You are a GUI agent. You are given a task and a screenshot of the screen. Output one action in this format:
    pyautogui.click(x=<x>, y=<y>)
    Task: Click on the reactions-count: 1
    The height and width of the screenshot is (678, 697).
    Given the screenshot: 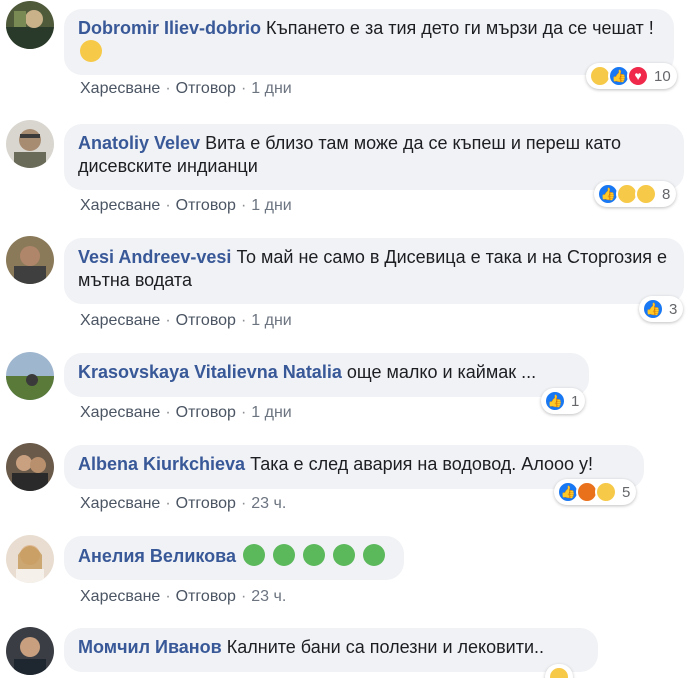 What is the action you would take?
    pyautogui.click(x=575, y=401)
    